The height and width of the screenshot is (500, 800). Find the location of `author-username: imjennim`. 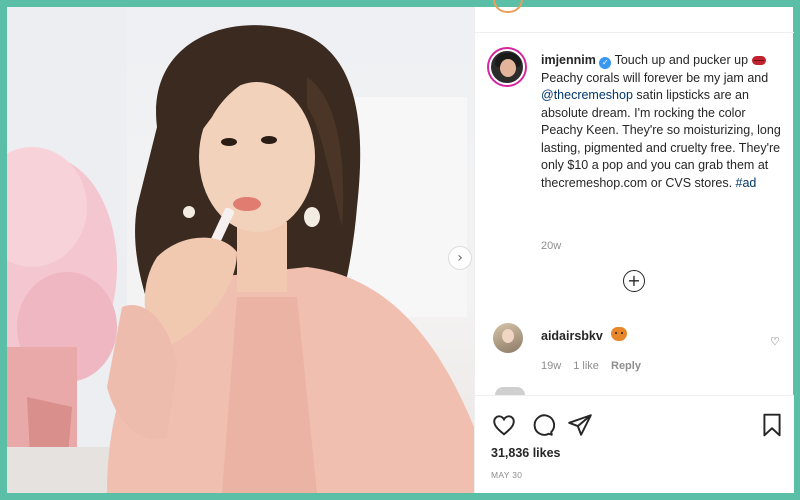

author-username: imjennim is located at coordinates (568, 60).